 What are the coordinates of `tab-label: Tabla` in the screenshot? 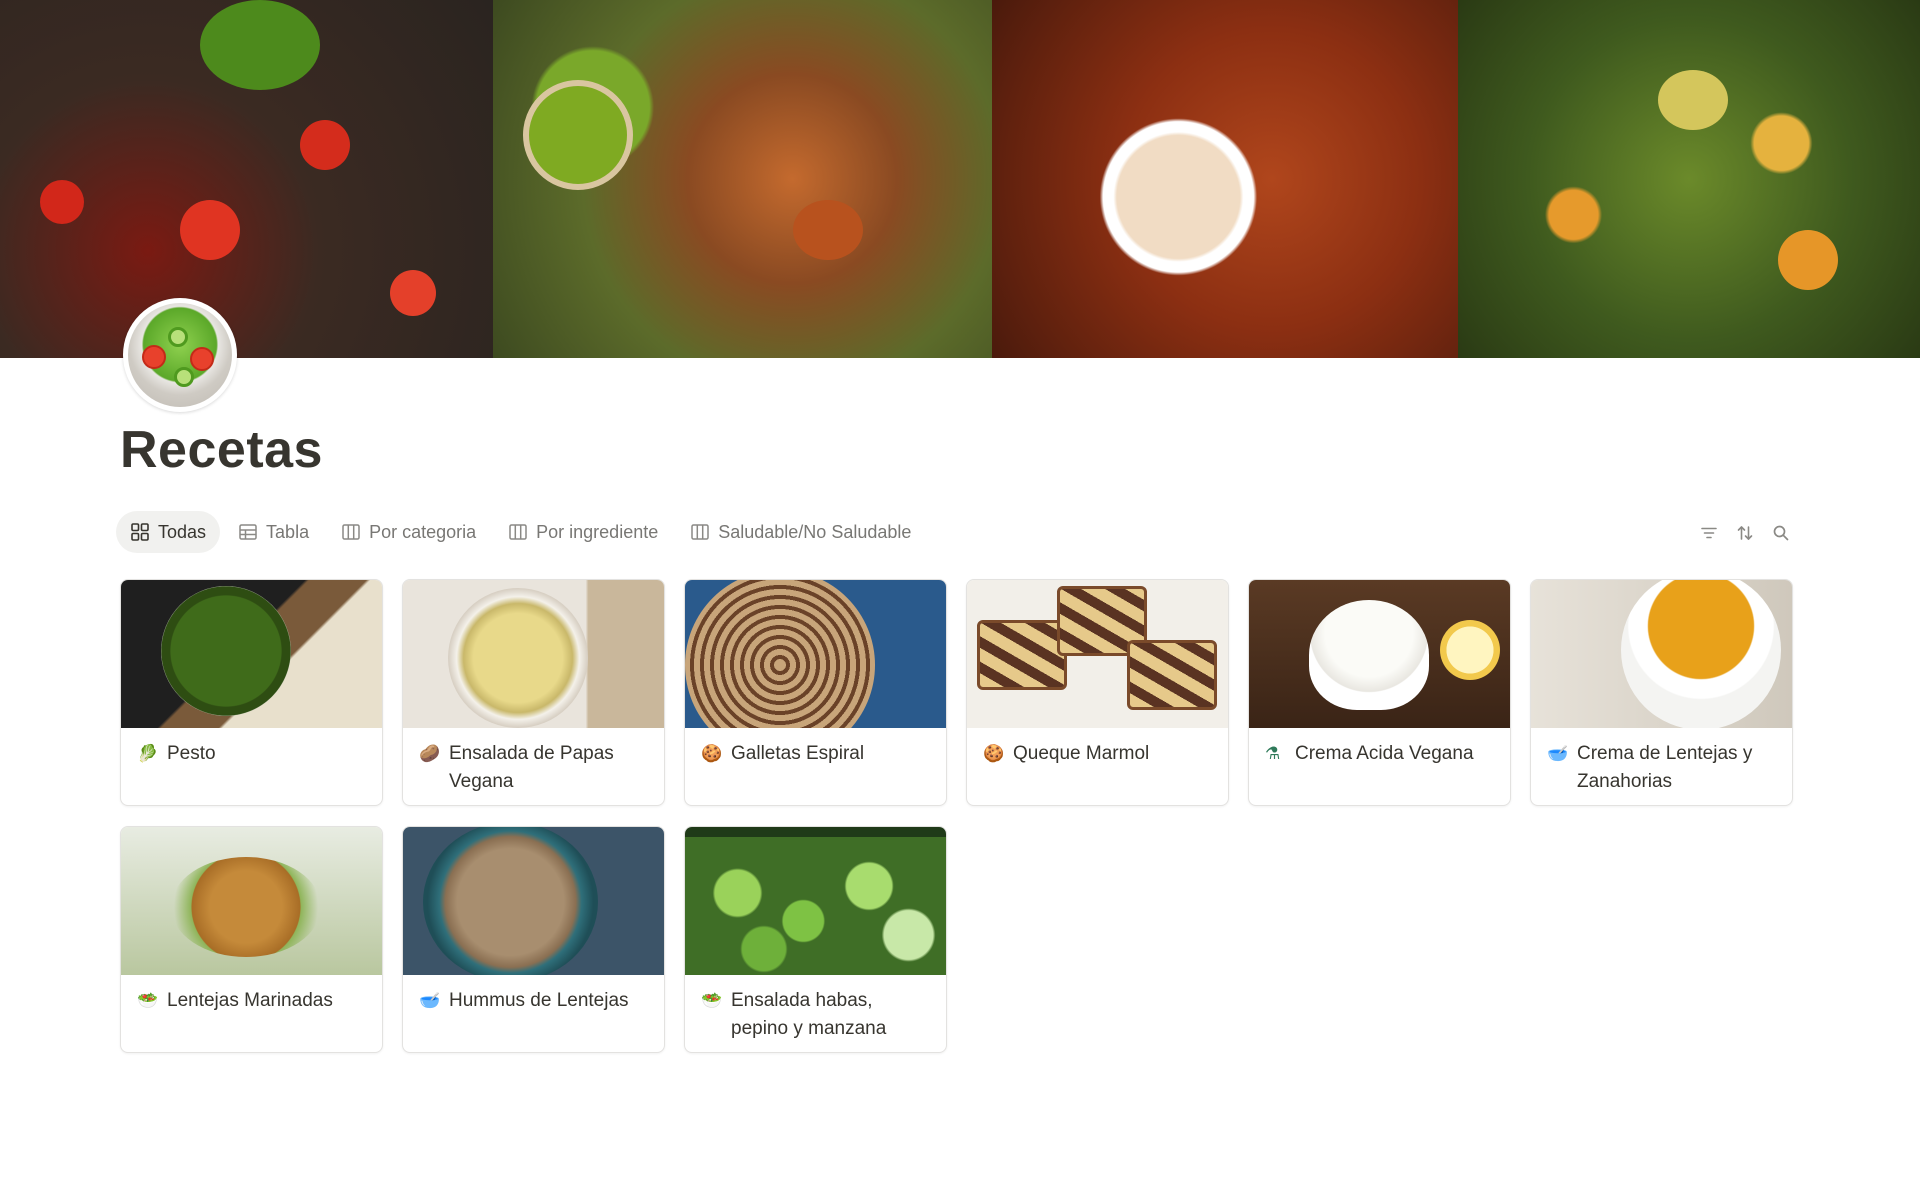 It's located at (288, 531).